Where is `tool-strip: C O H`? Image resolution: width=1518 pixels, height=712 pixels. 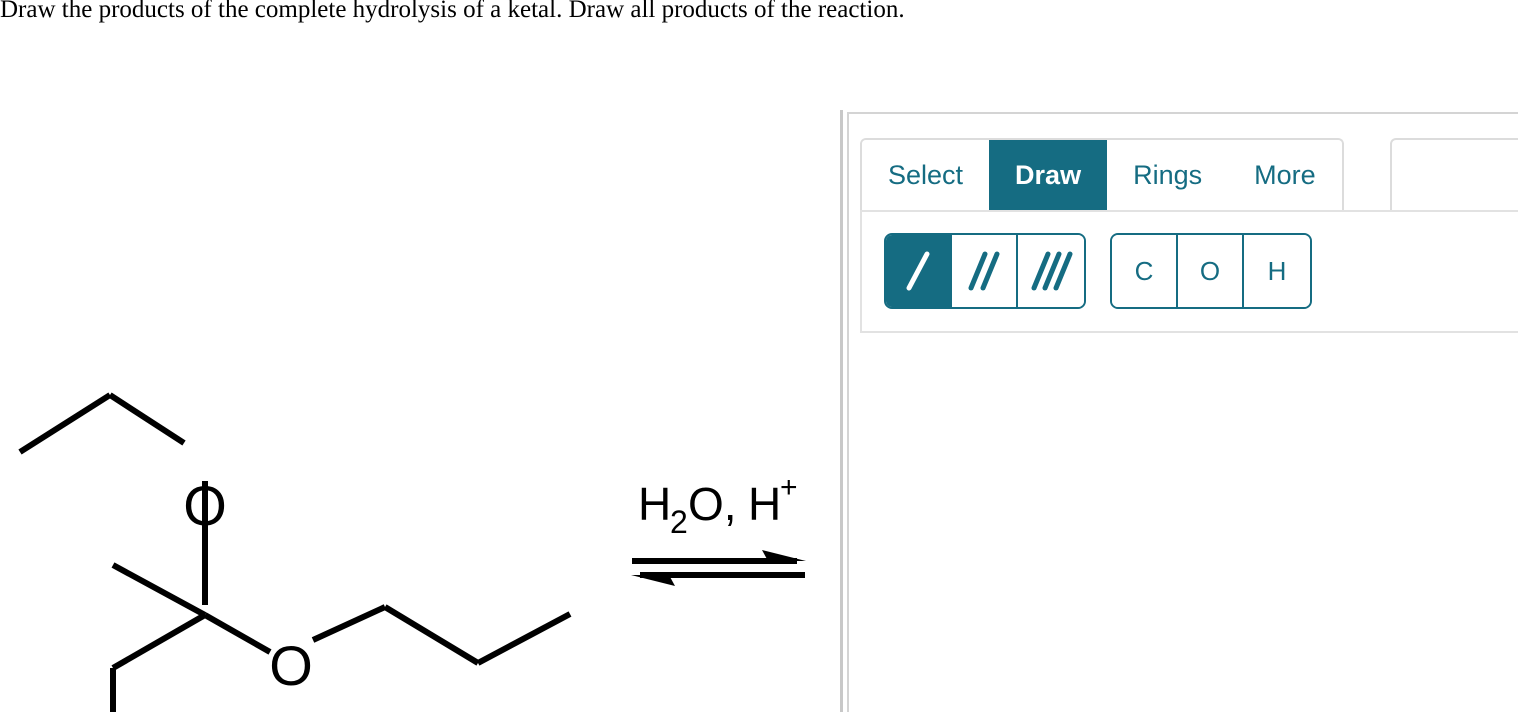
tool-strip: C O H is located at coordinates (1098, 271).